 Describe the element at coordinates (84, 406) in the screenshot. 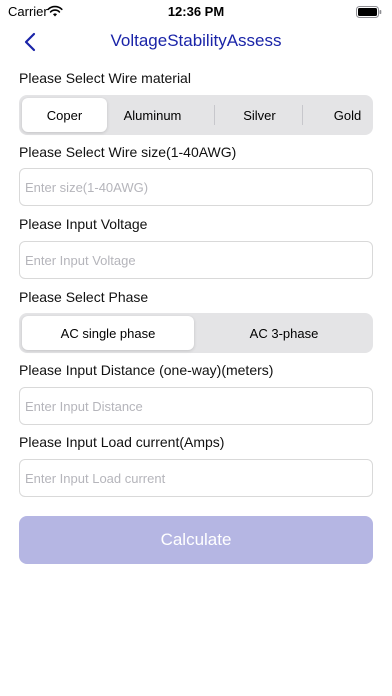

I see `distance-placeholder: Enter Input Distance` at that location.